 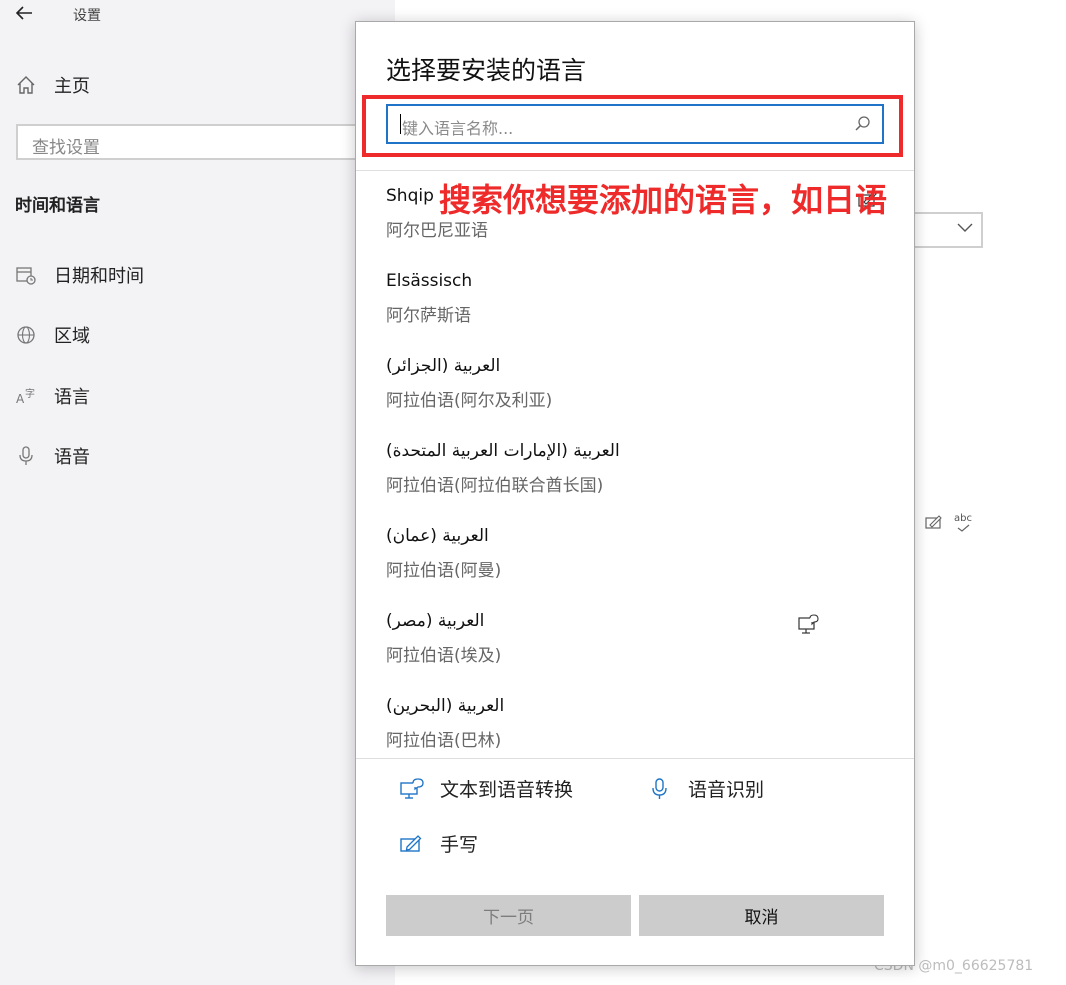 I want to click on annotation-text: 搜索你想要添加的语言，如日语, so click(x=663, y=200).